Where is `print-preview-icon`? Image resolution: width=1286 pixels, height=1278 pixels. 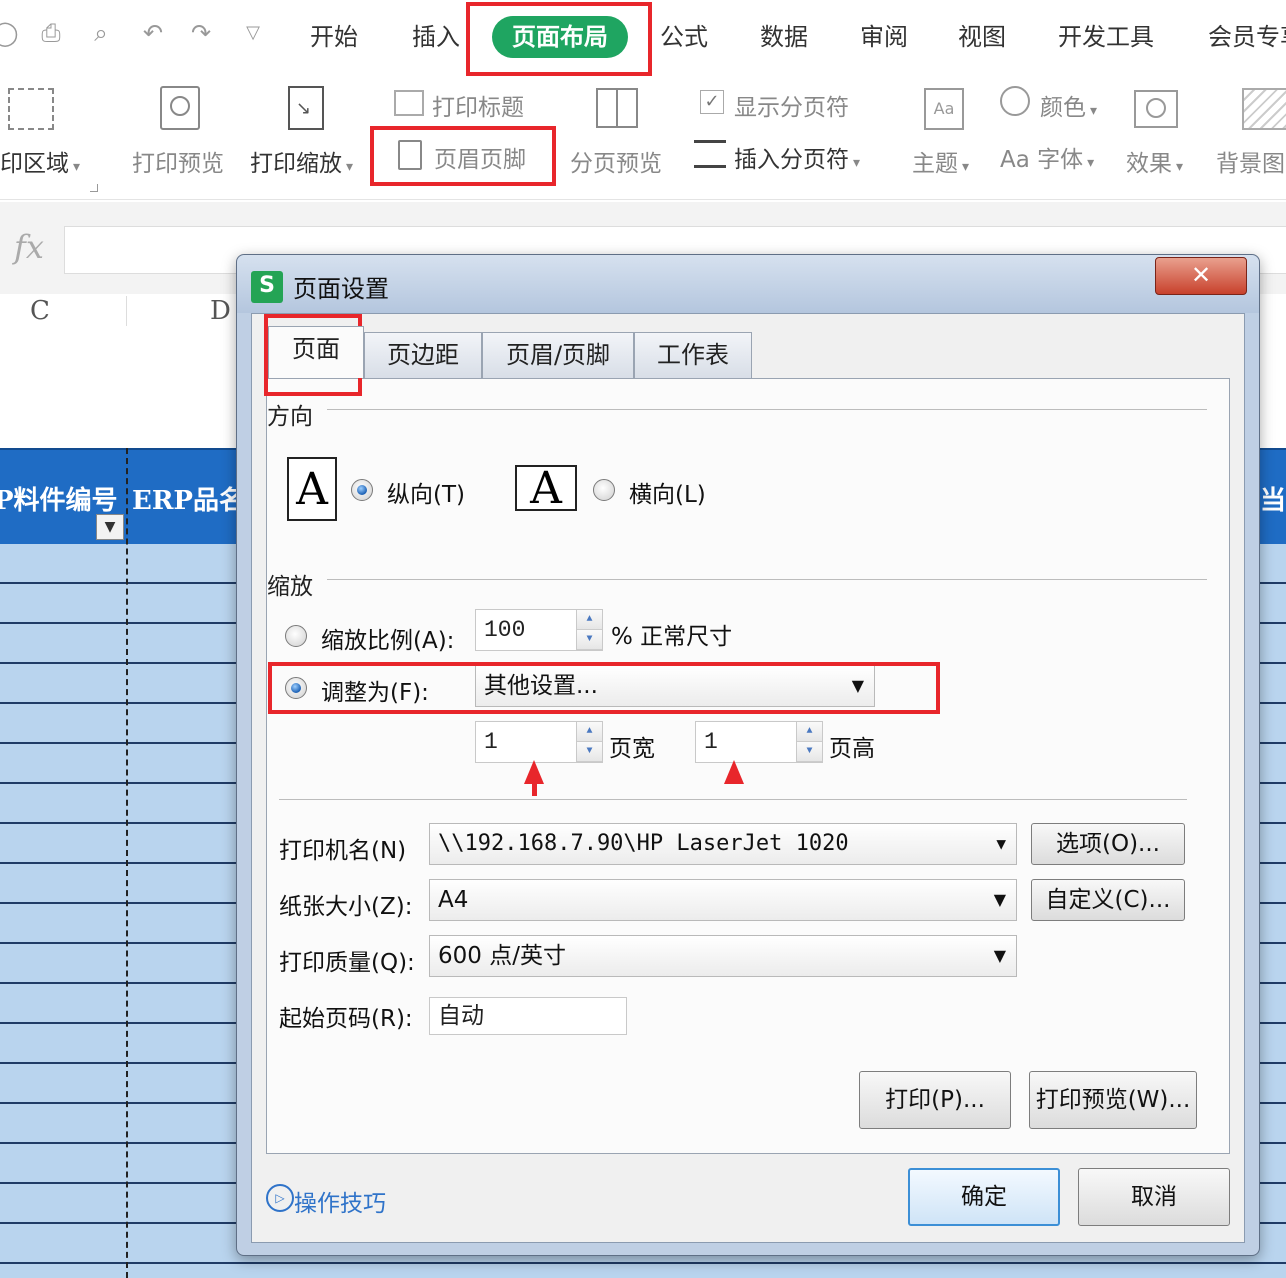
print-preview-icon is located at coordinates (180, 108).